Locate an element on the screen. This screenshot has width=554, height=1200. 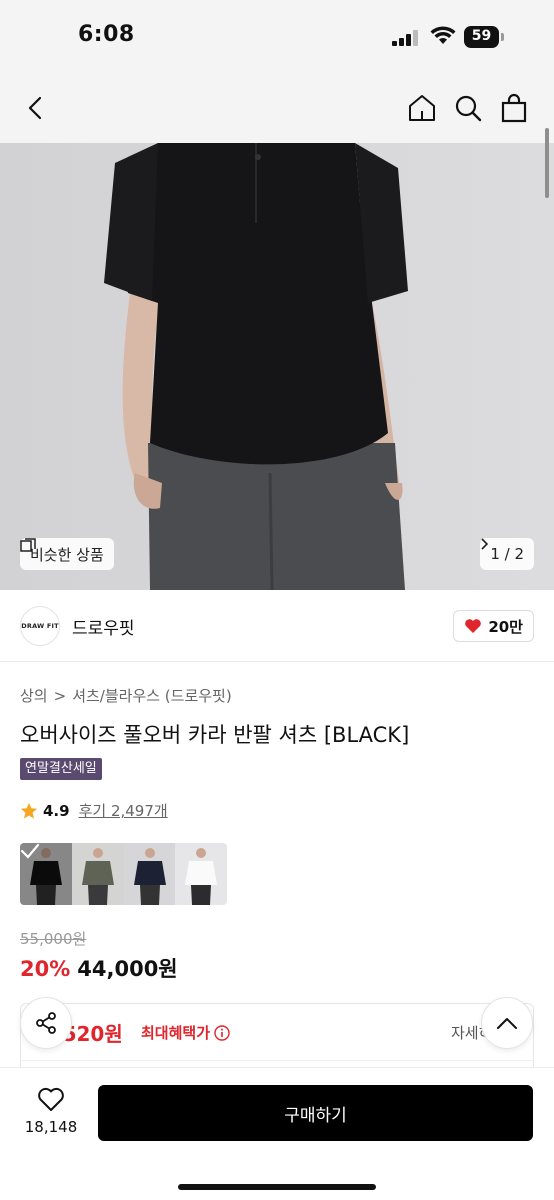
rating-row: 4.9 후기 2,497개 is located at coordinates (94, 810).